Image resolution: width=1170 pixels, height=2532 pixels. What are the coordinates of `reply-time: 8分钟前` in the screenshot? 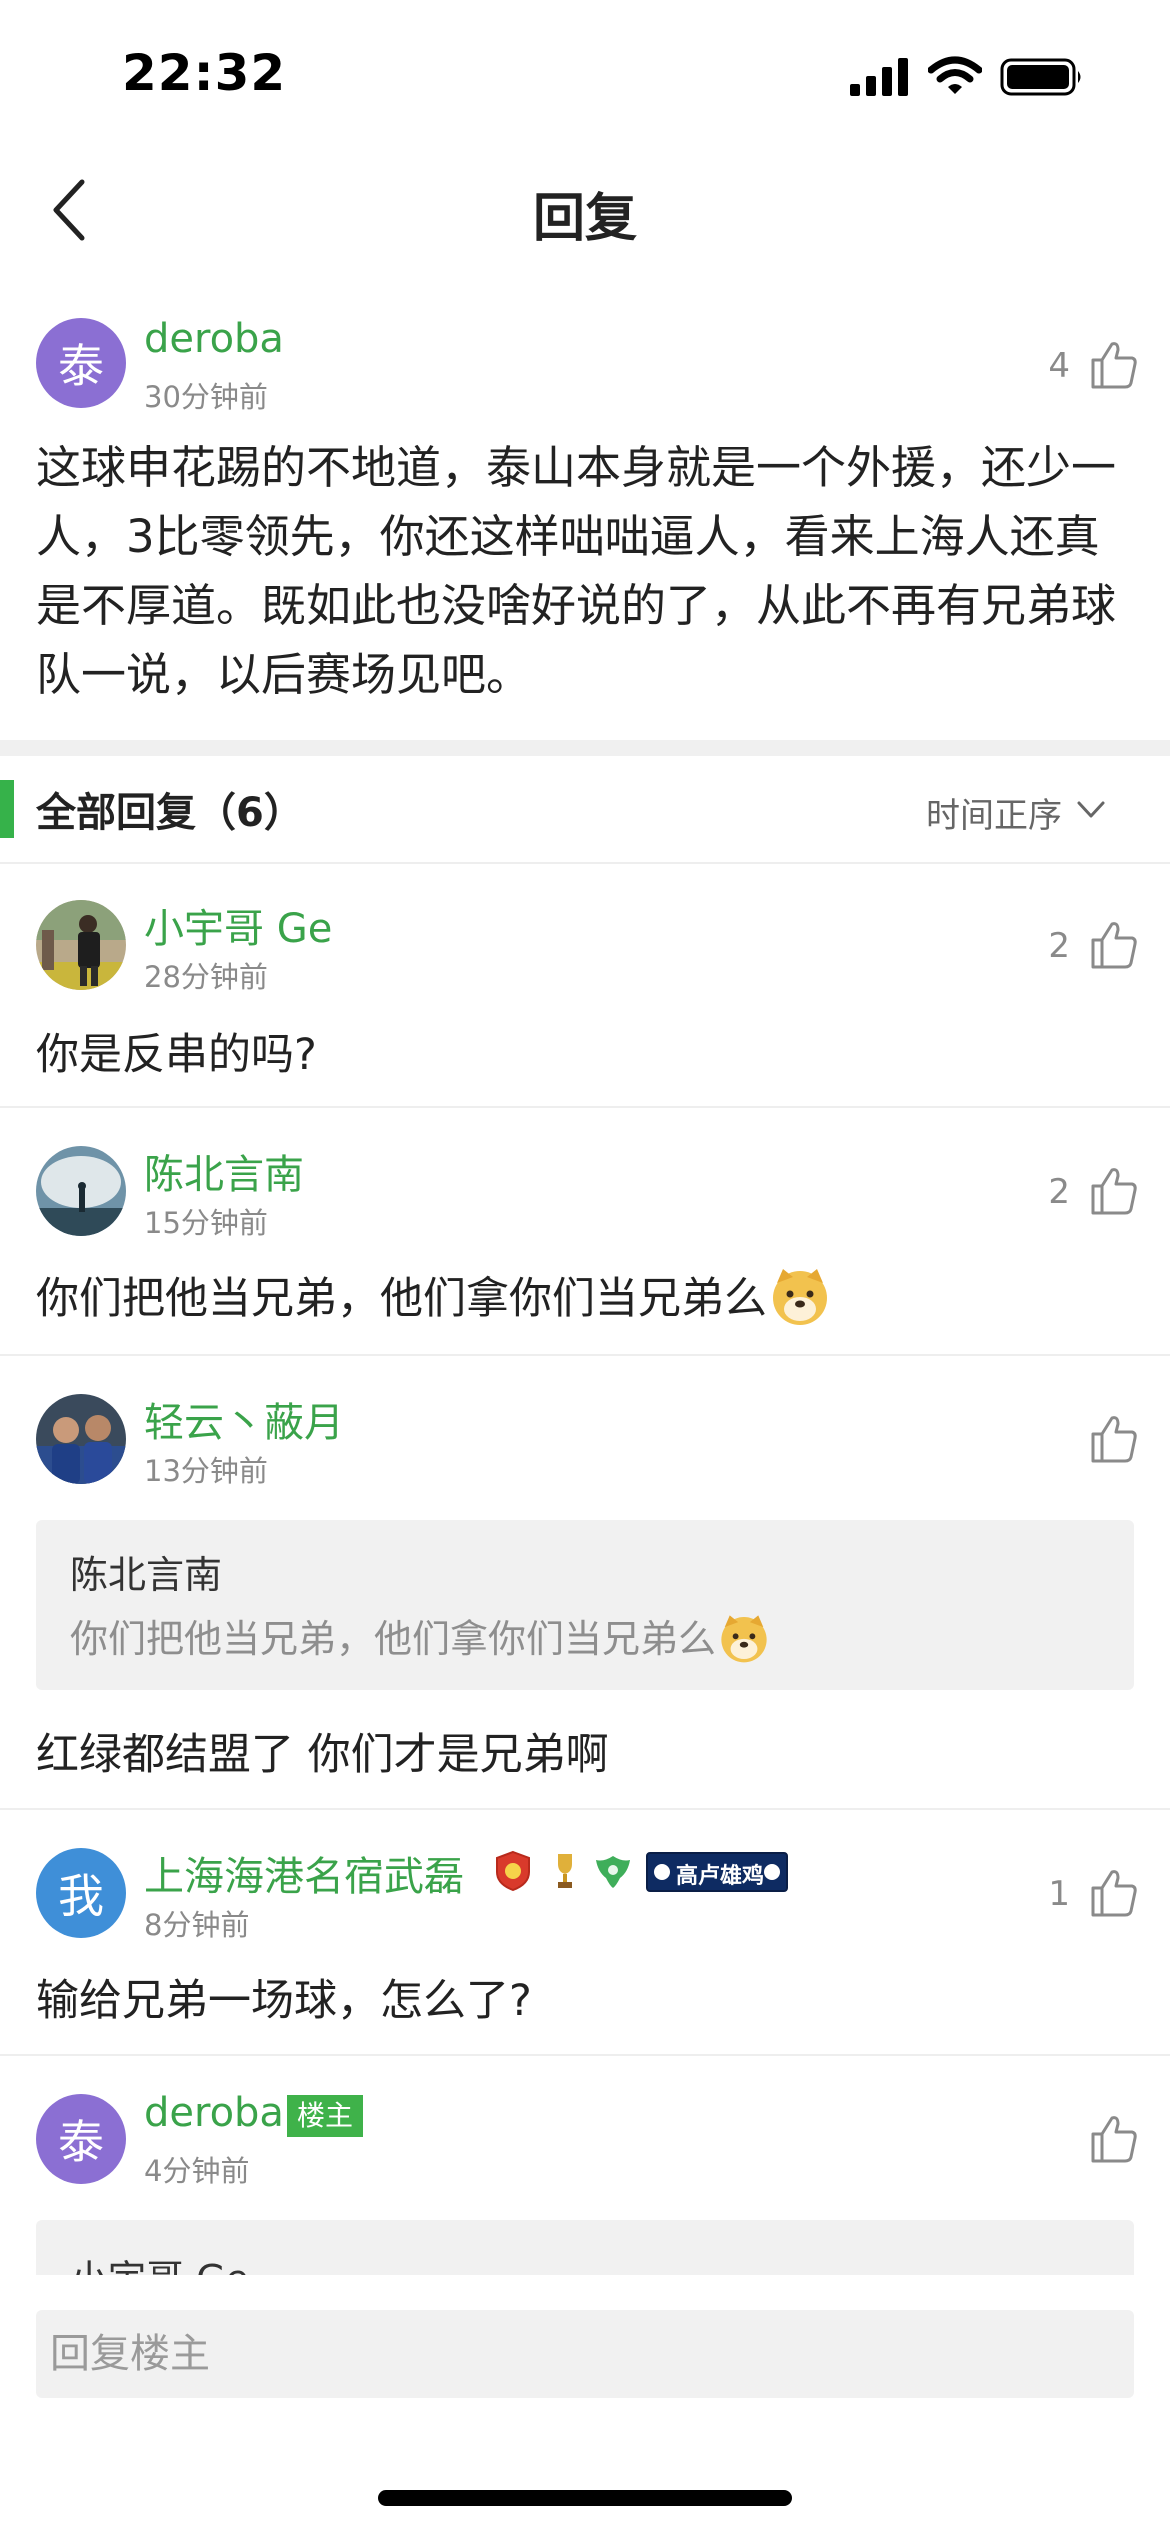 It's located at (197, 1925).